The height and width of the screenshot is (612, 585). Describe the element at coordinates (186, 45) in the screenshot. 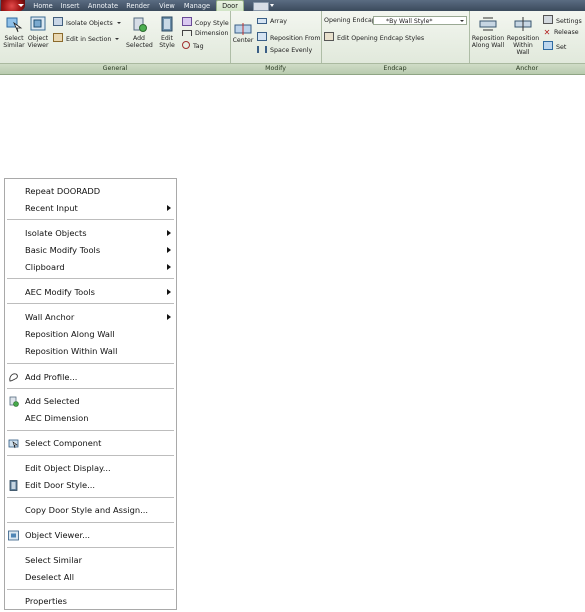

I see `tag-icon` at that location.